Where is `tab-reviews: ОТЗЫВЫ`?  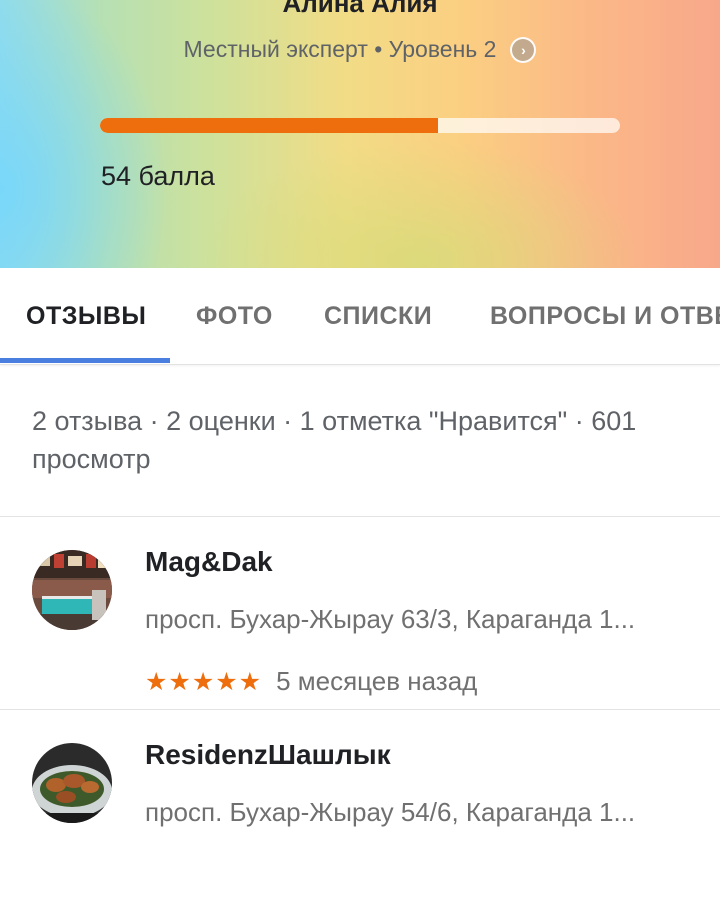 tab-reviews: ОТЗЫВЫ is located at coordinates (86, 316).